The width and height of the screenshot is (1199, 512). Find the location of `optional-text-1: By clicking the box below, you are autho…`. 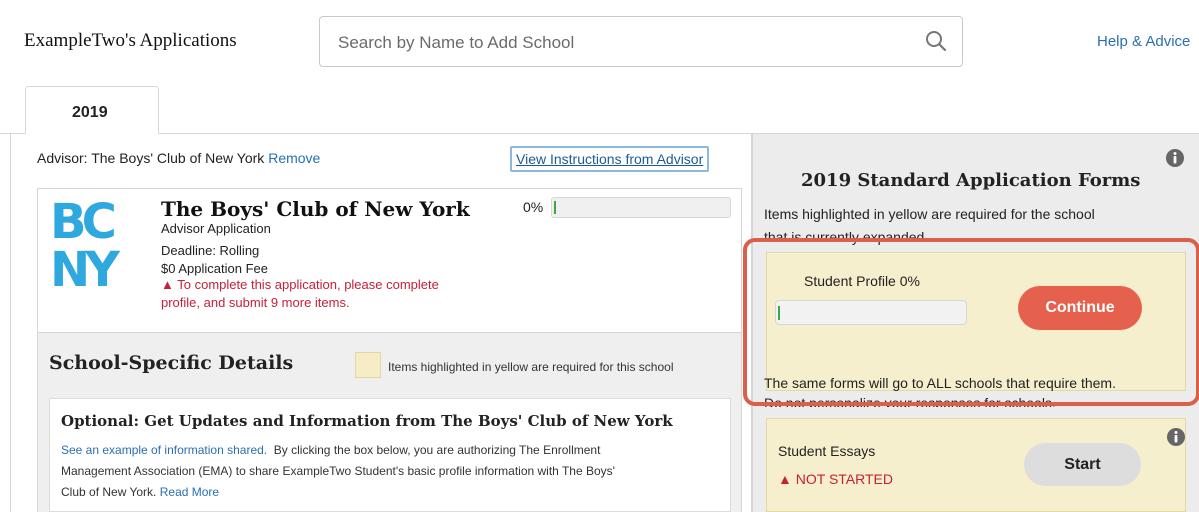

optional-text-1: By clicking the box below, you are autho… is located at coordinates (437, 450).